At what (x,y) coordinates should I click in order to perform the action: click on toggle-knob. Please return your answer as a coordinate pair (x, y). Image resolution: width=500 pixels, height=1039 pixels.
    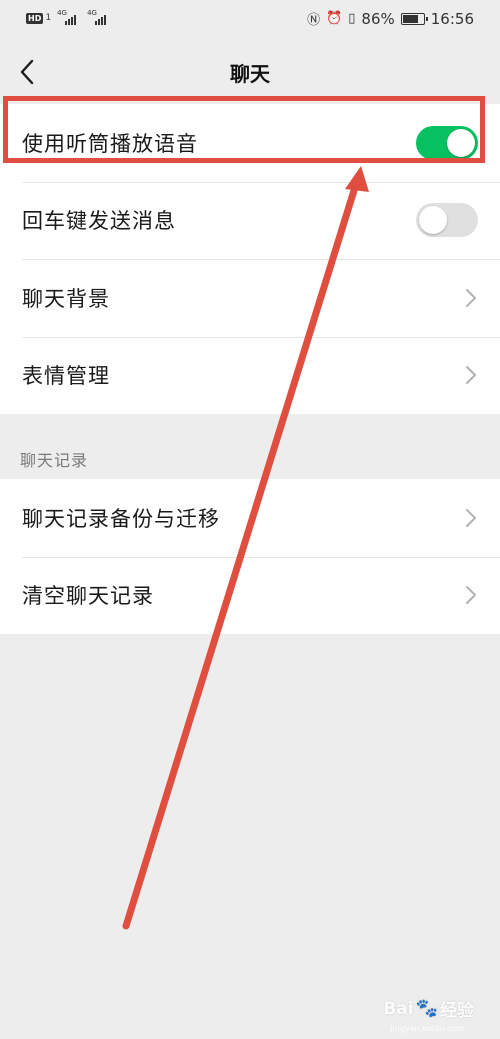
    Looking at the image, I should click on (433, 220).